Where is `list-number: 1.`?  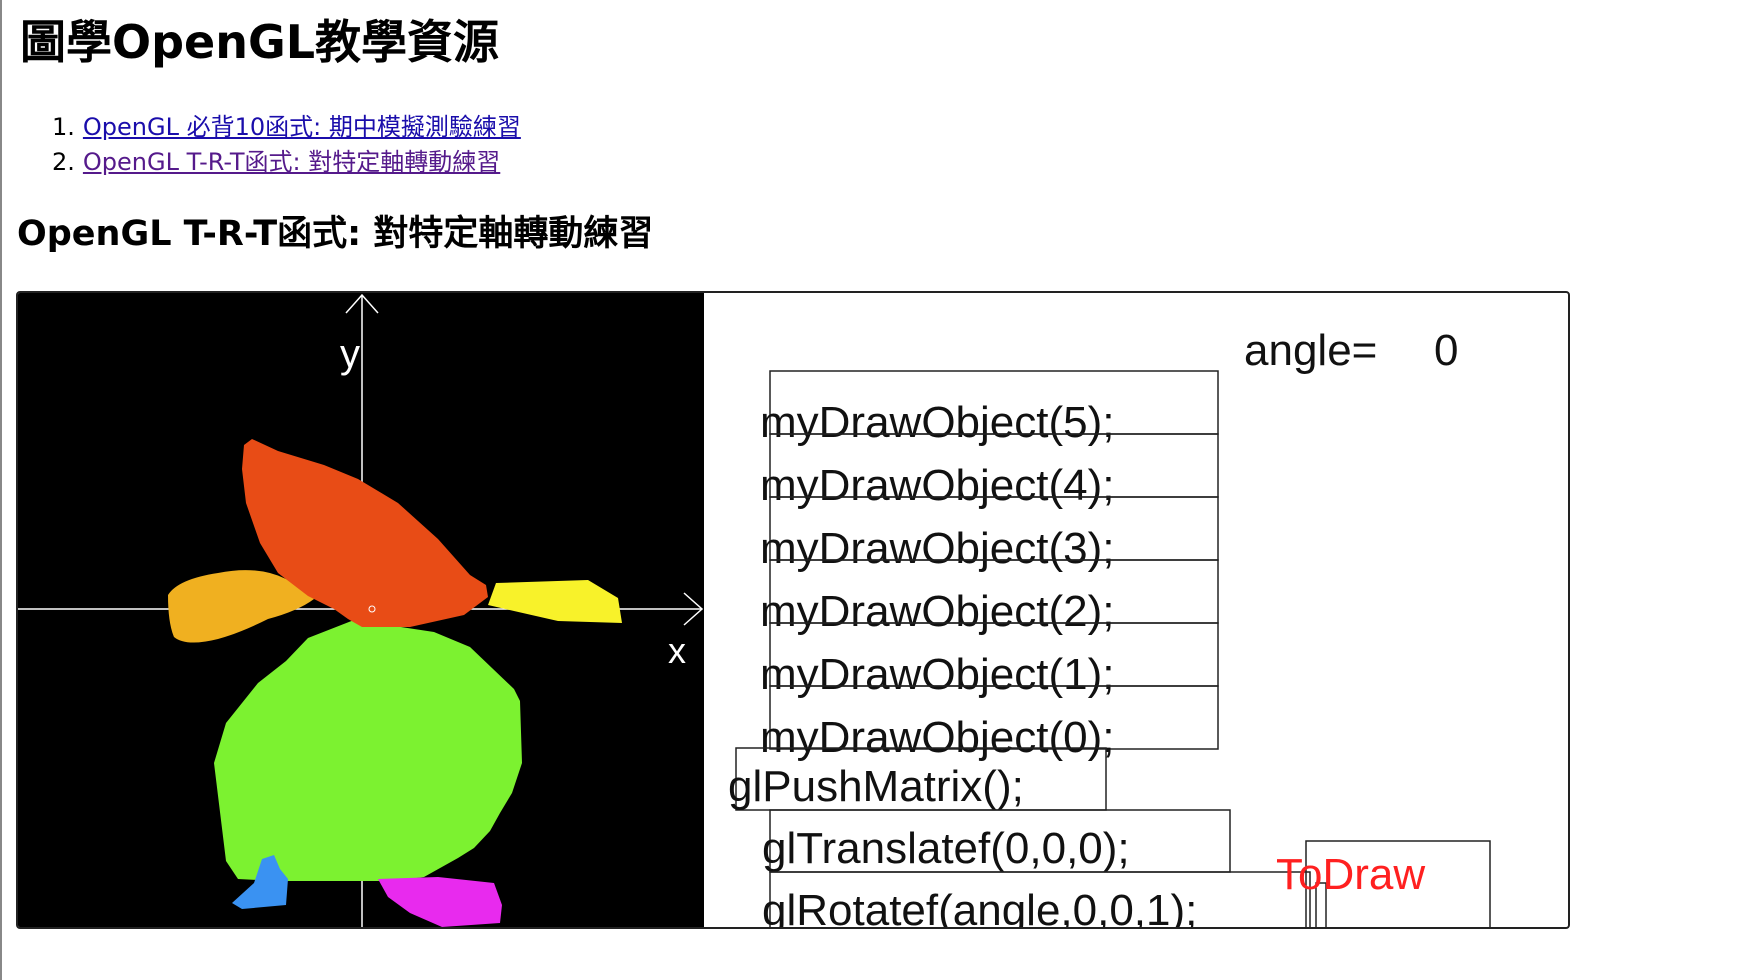 list-number: 1. is located at coordinates (63, 127).